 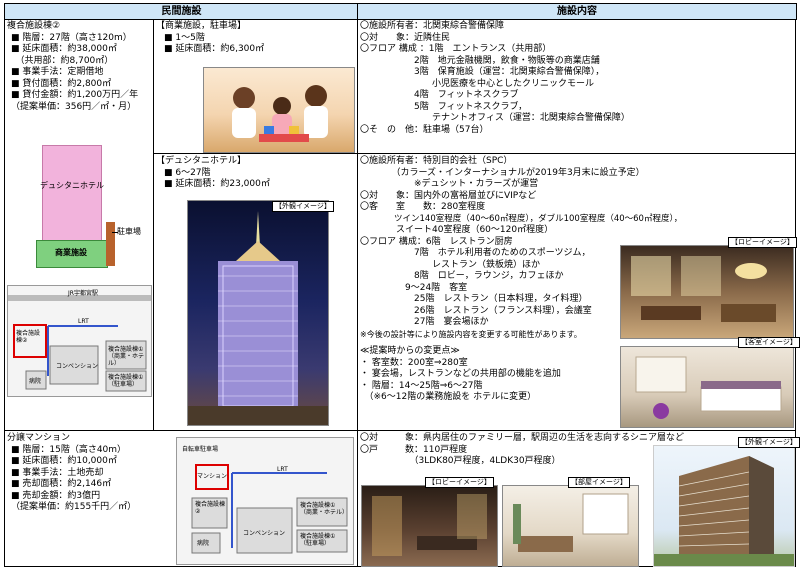 I want to click on info-line: スイート40室程度（60～120㎡程度）, so click(x=457, y=230).